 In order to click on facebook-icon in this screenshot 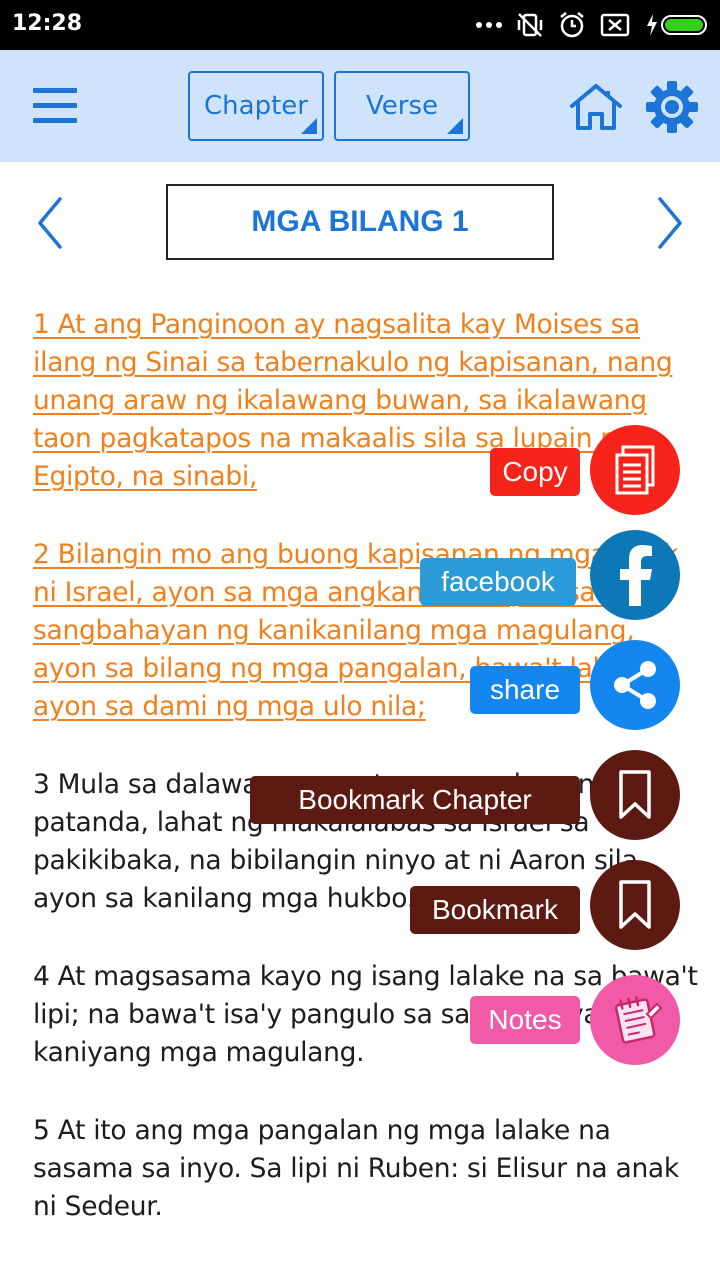, I will do `click(636, 575)`.